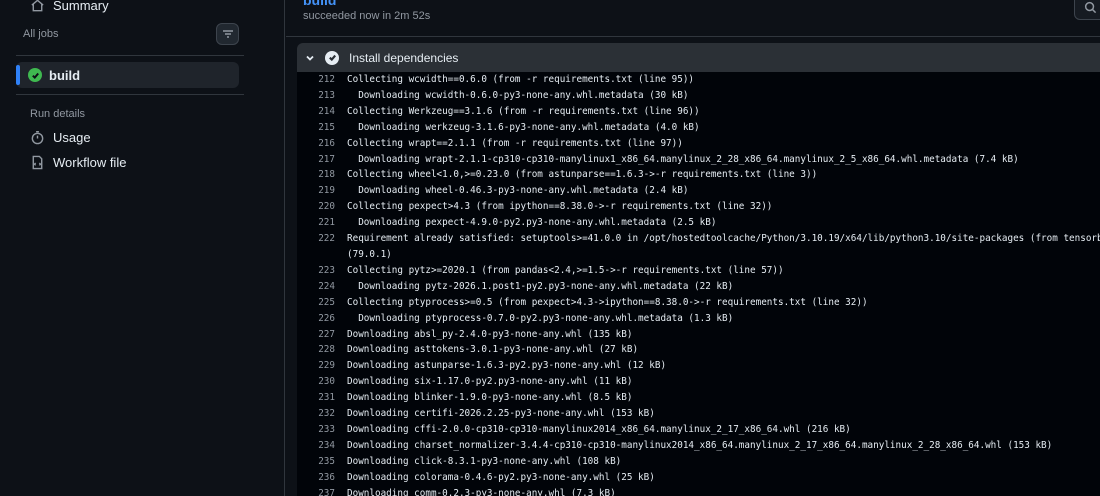  Describe the element at coordinates (316, 430) in the screenshot. I see `log-line-number: 233` at that location.